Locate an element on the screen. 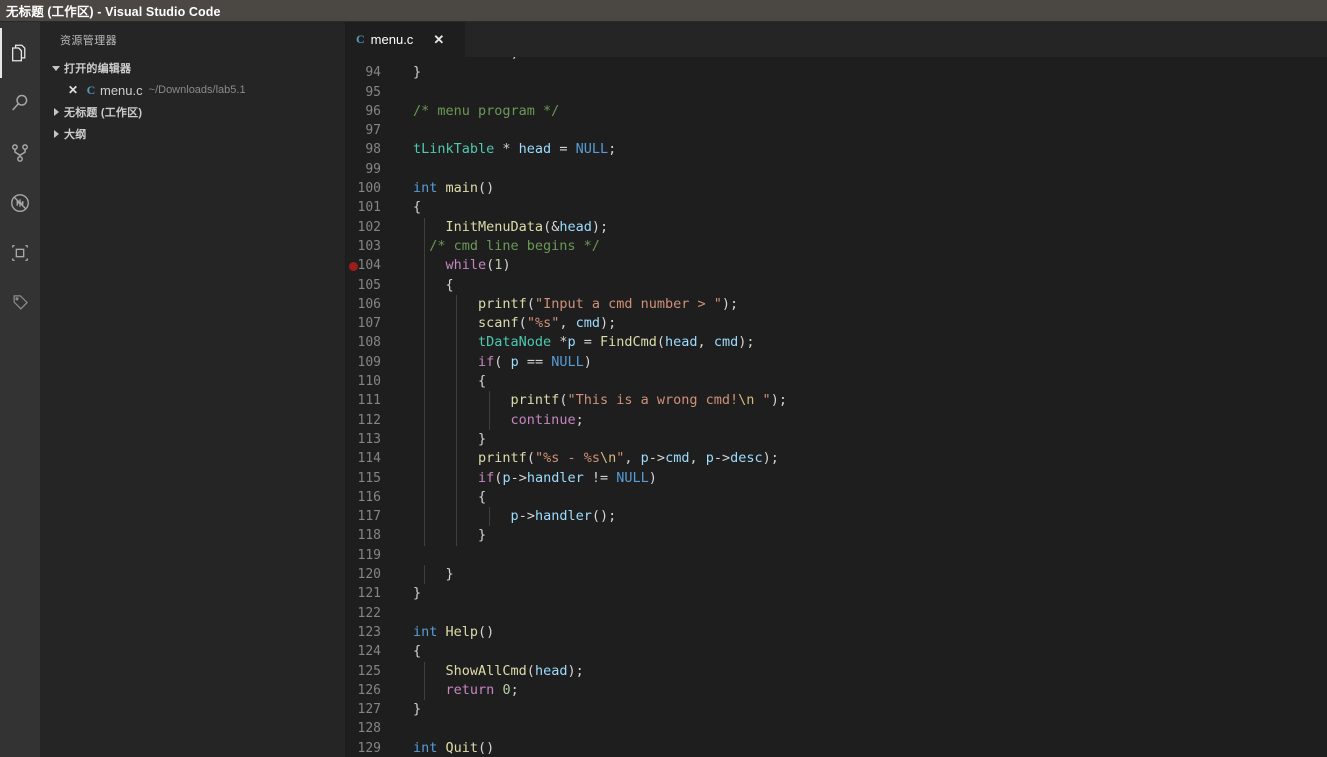 The image size is (1327, 757). code-line: 96 /* menu program */ is located at coordinates (836, 111).